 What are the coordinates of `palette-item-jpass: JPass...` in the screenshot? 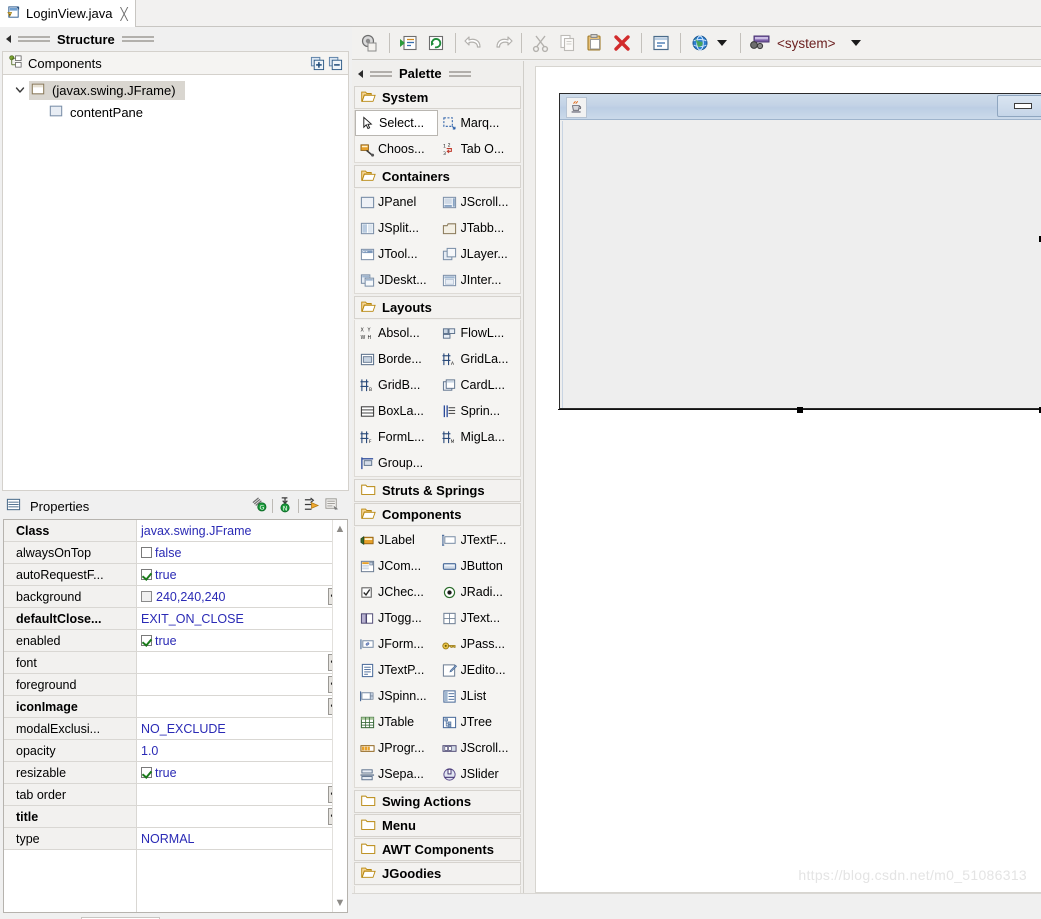 It's located at (479, 644).